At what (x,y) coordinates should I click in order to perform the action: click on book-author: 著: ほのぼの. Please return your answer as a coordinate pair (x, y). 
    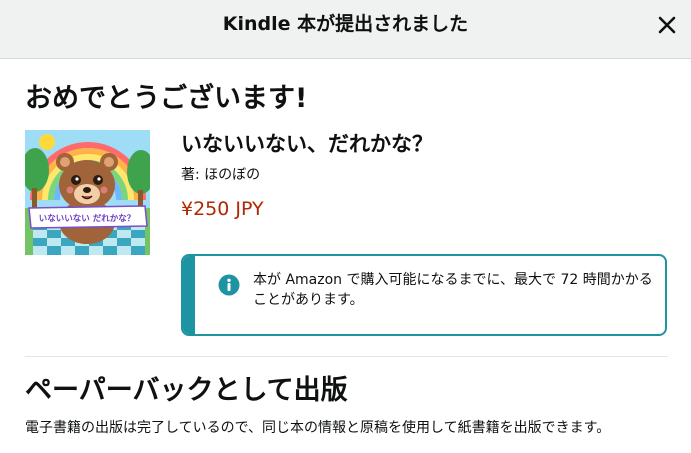
    Looking at the image, I should click on (221, 175).